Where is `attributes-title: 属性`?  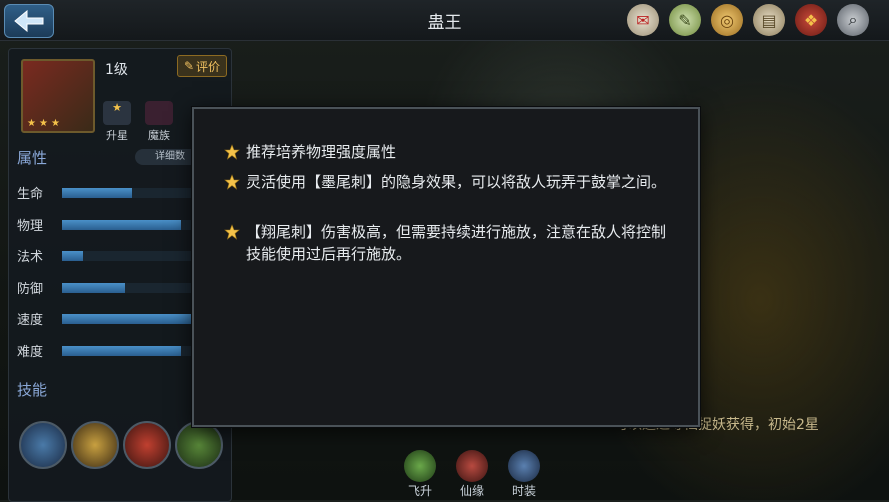
attributes-title: 属性 is located at coordinates (32, 158).